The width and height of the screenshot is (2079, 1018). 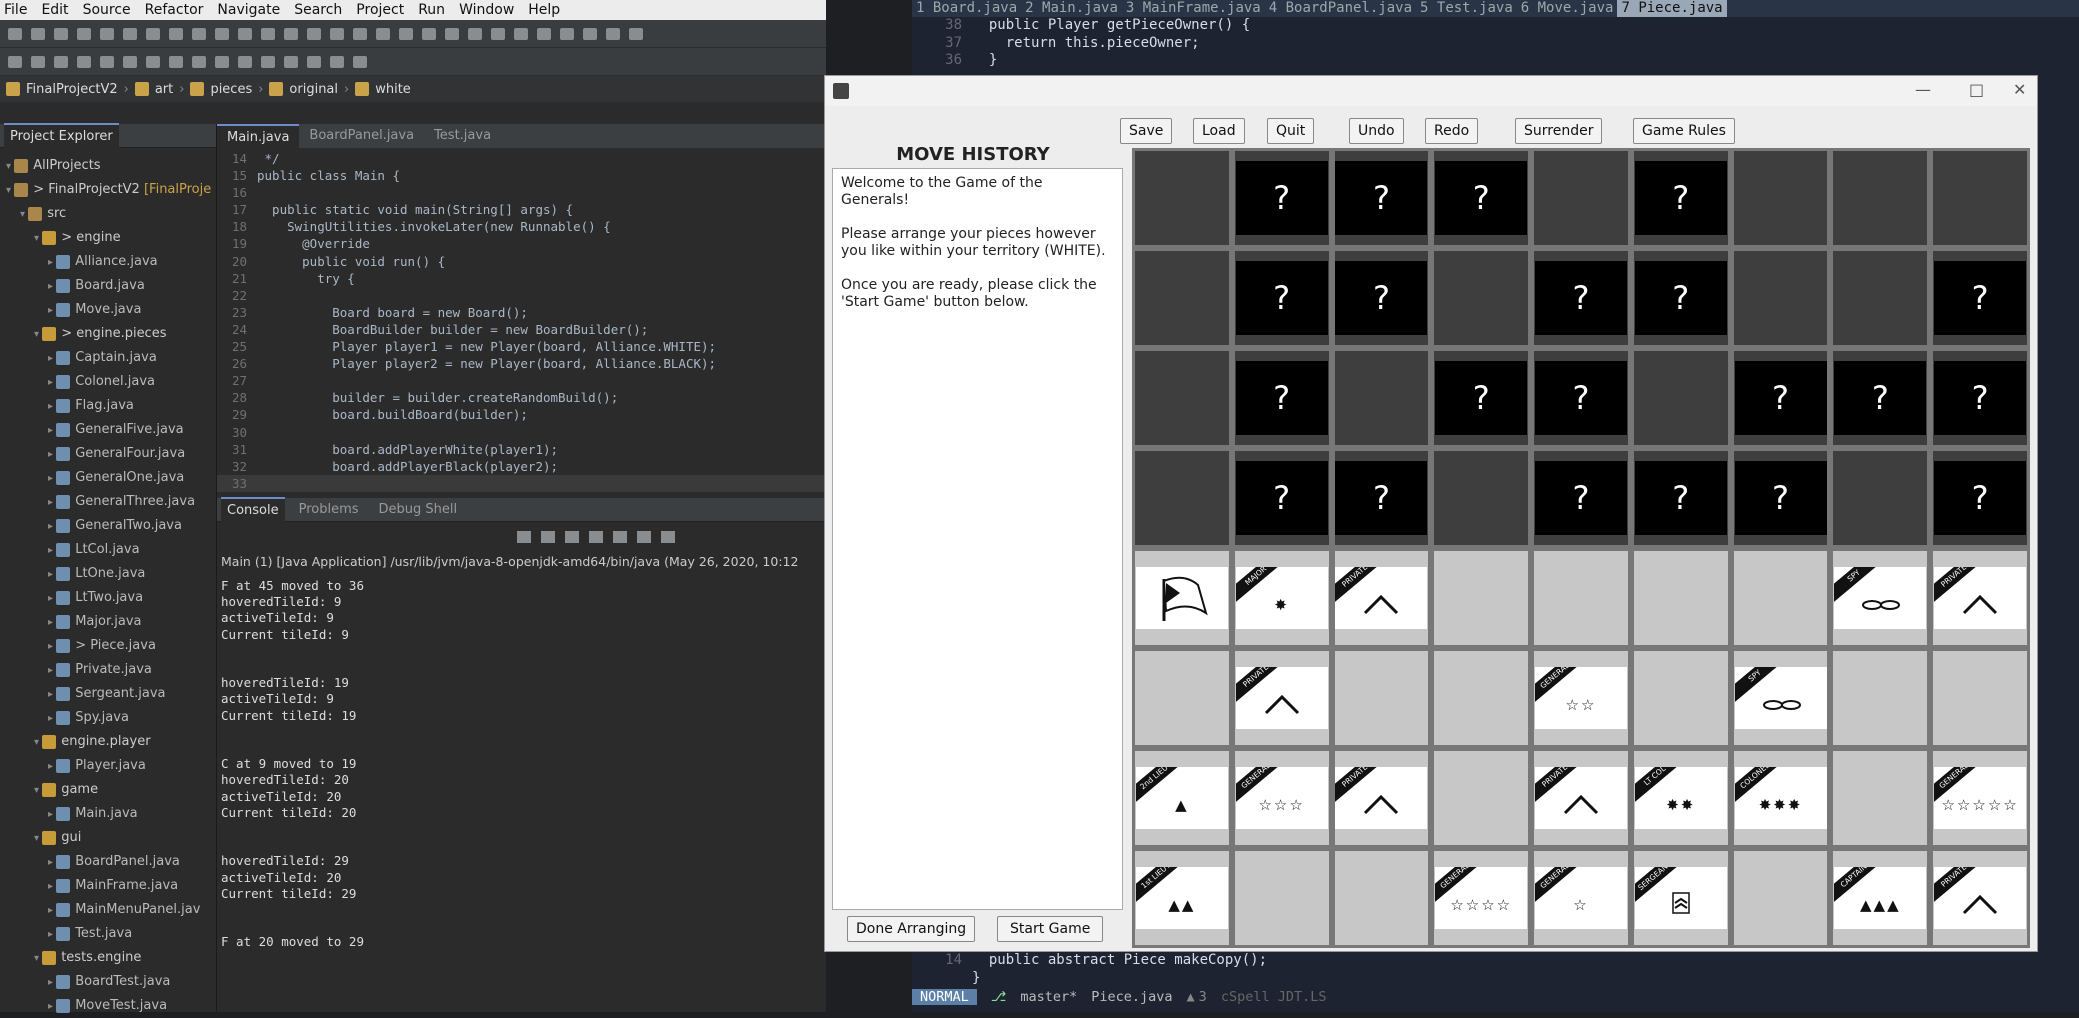 What do you see at coordinates (966, 8) in the screenshot?
I see `vim-tab: 1 Board.java` at bounding box center [966, 8].